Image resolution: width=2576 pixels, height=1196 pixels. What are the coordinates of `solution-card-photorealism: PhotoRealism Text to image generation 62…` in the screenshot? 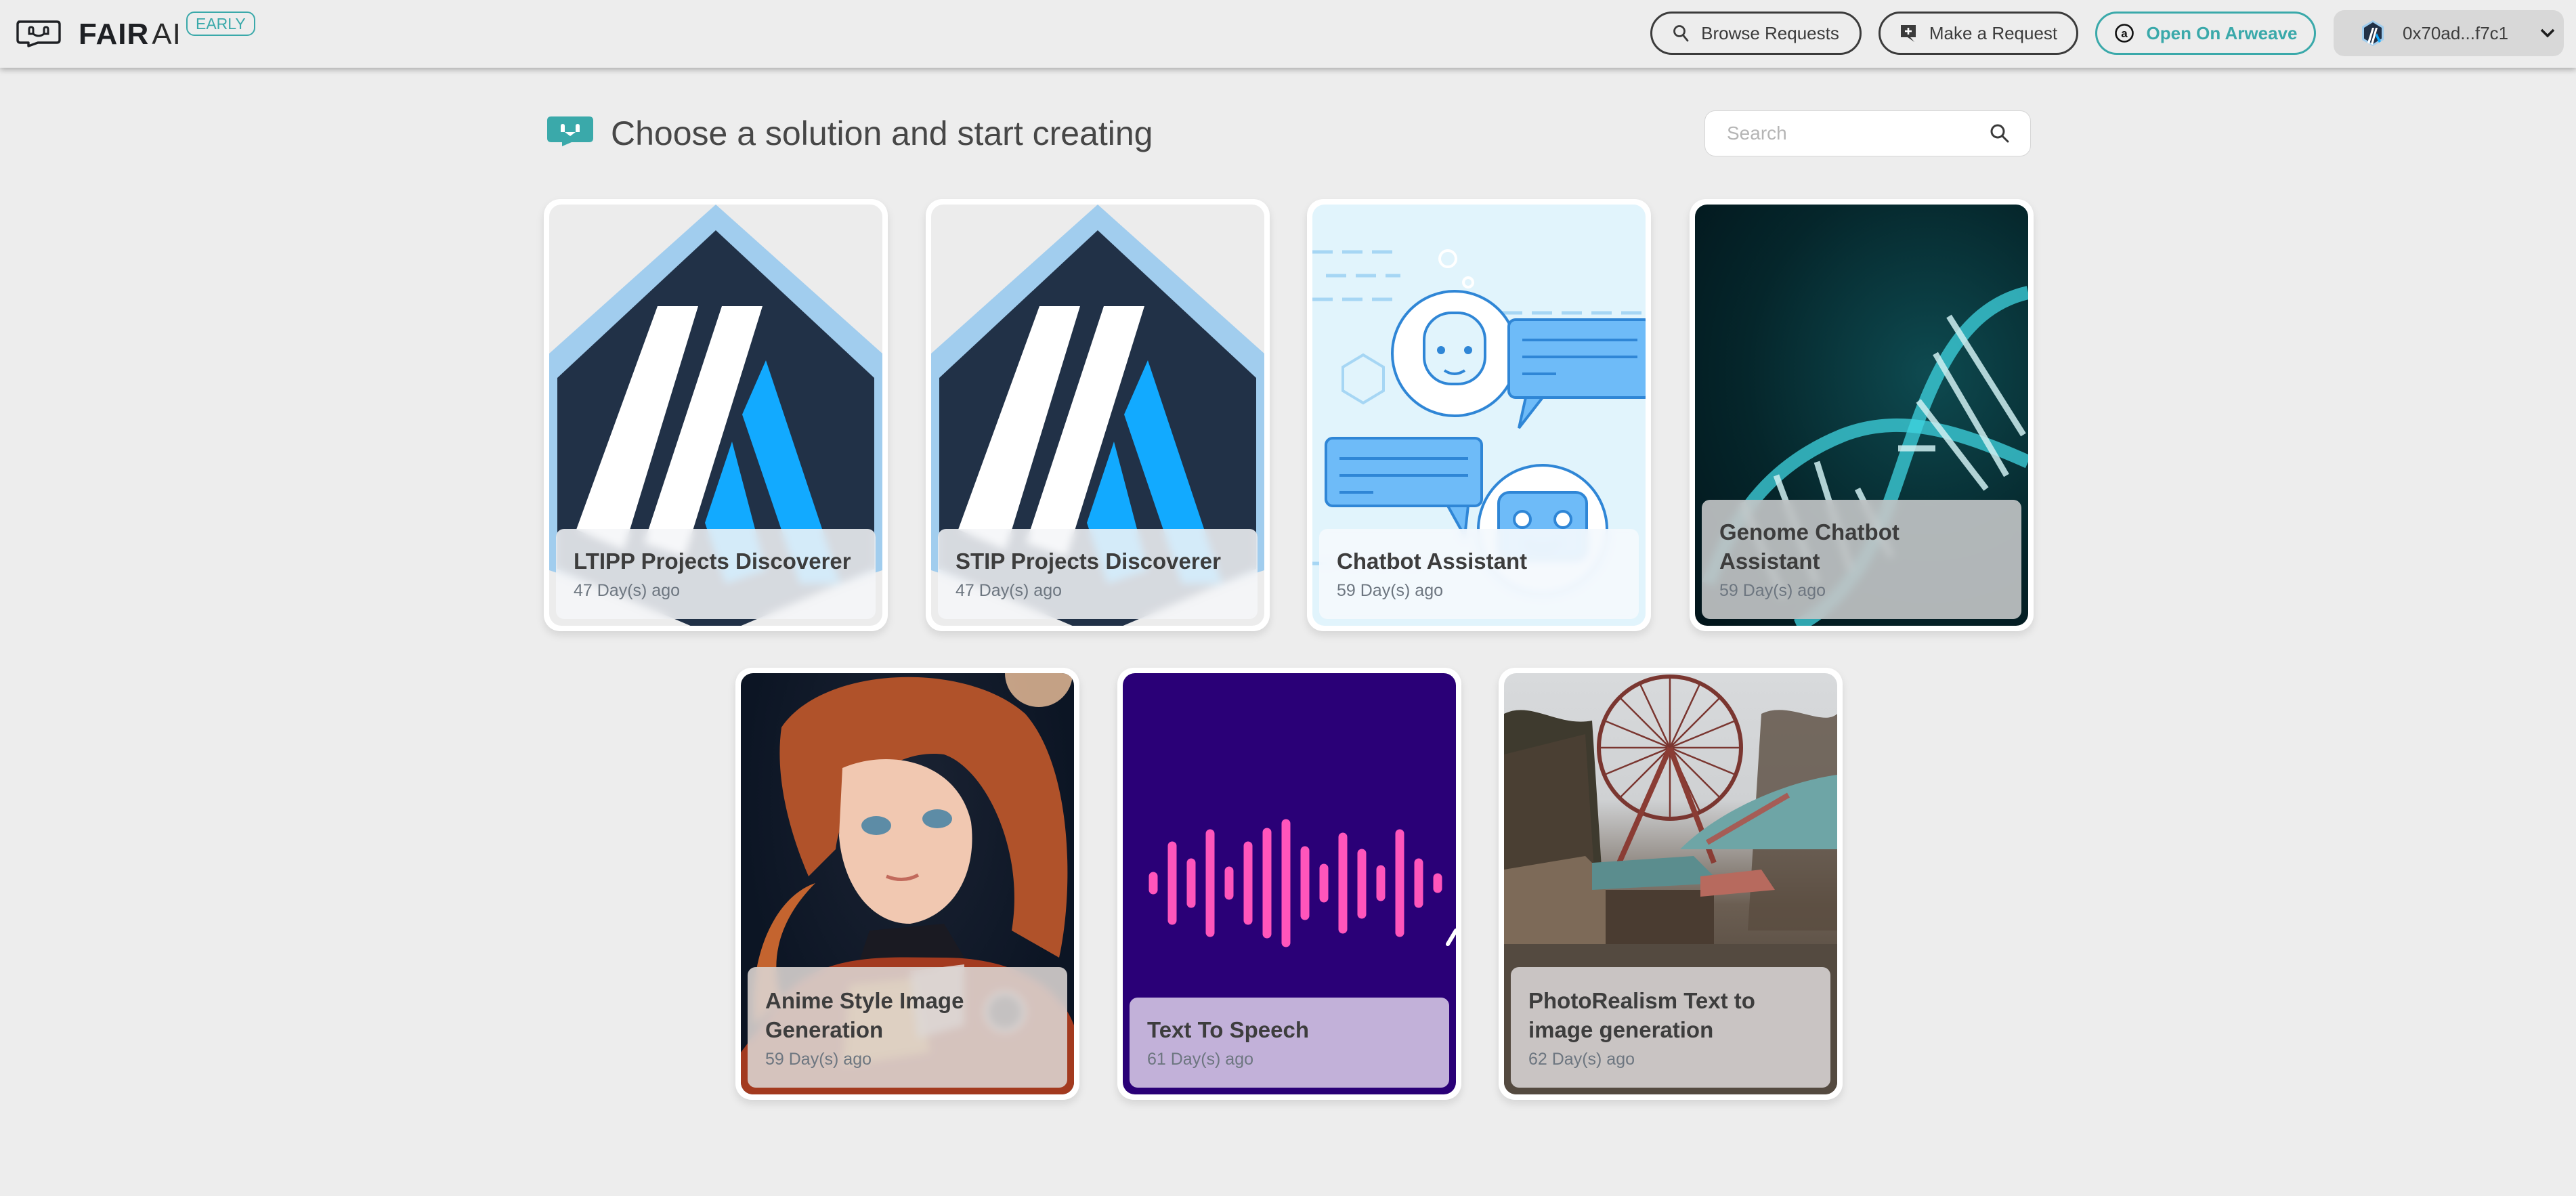 It's located at (1671, 884).